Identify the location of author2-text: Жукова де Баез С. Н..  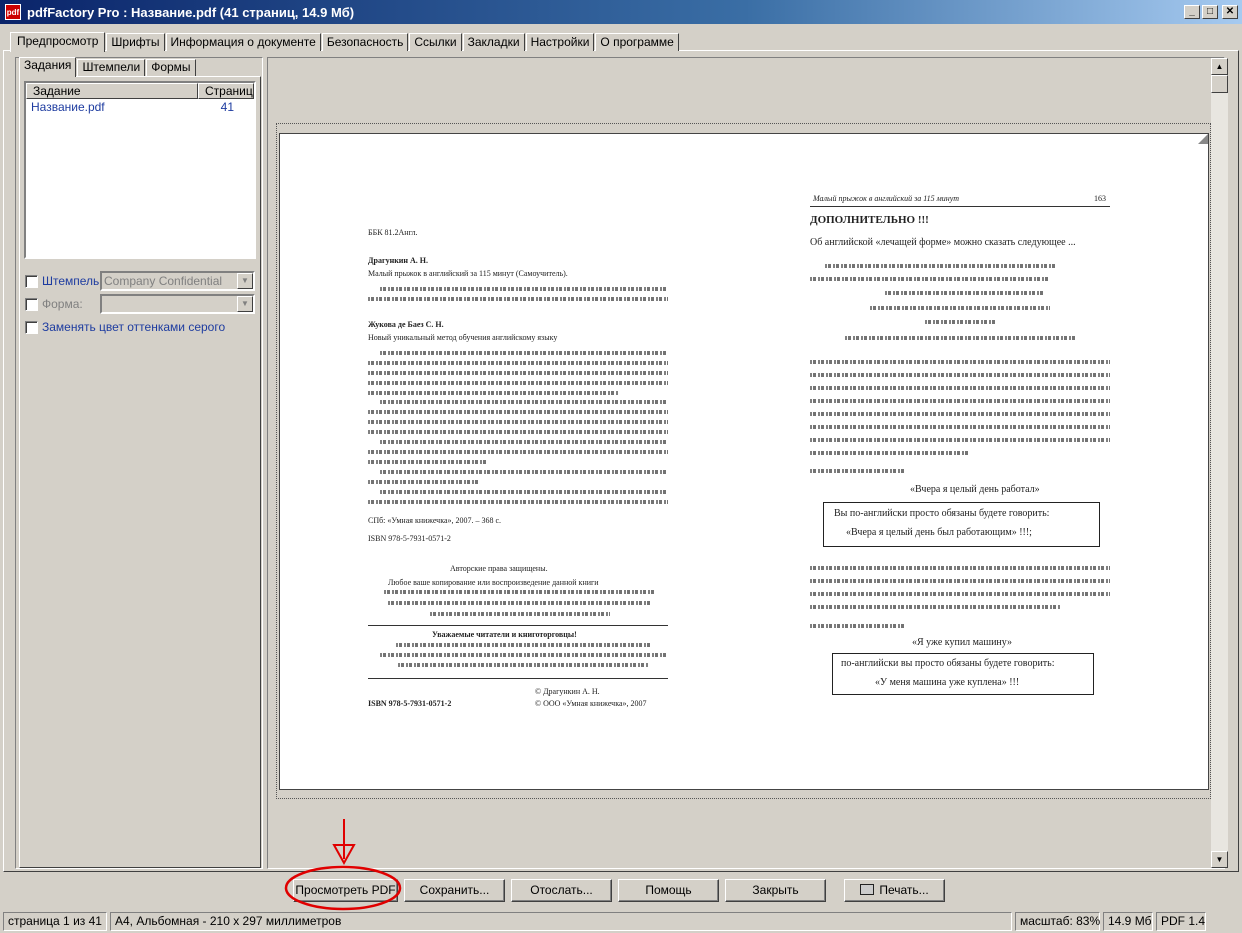
(406, 324).